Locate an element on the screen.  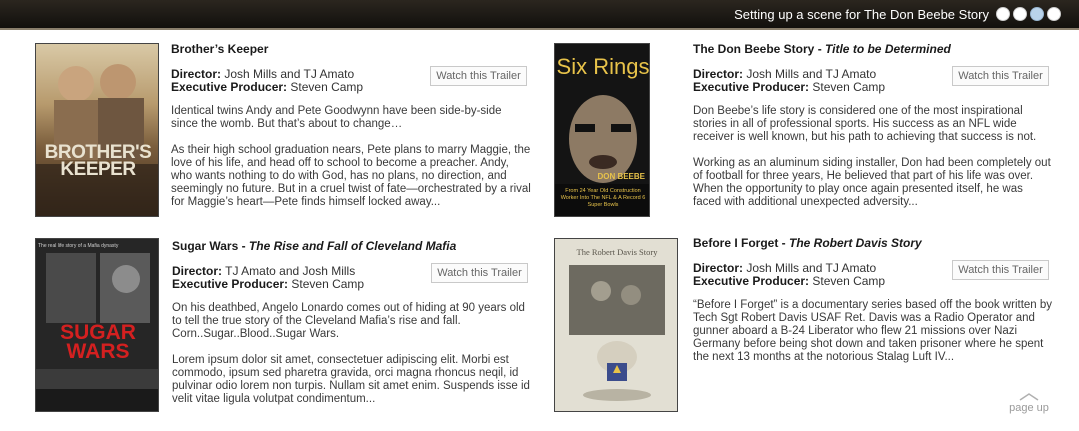
poster-art-brothers-keeper is located at coordinates (97, 140).